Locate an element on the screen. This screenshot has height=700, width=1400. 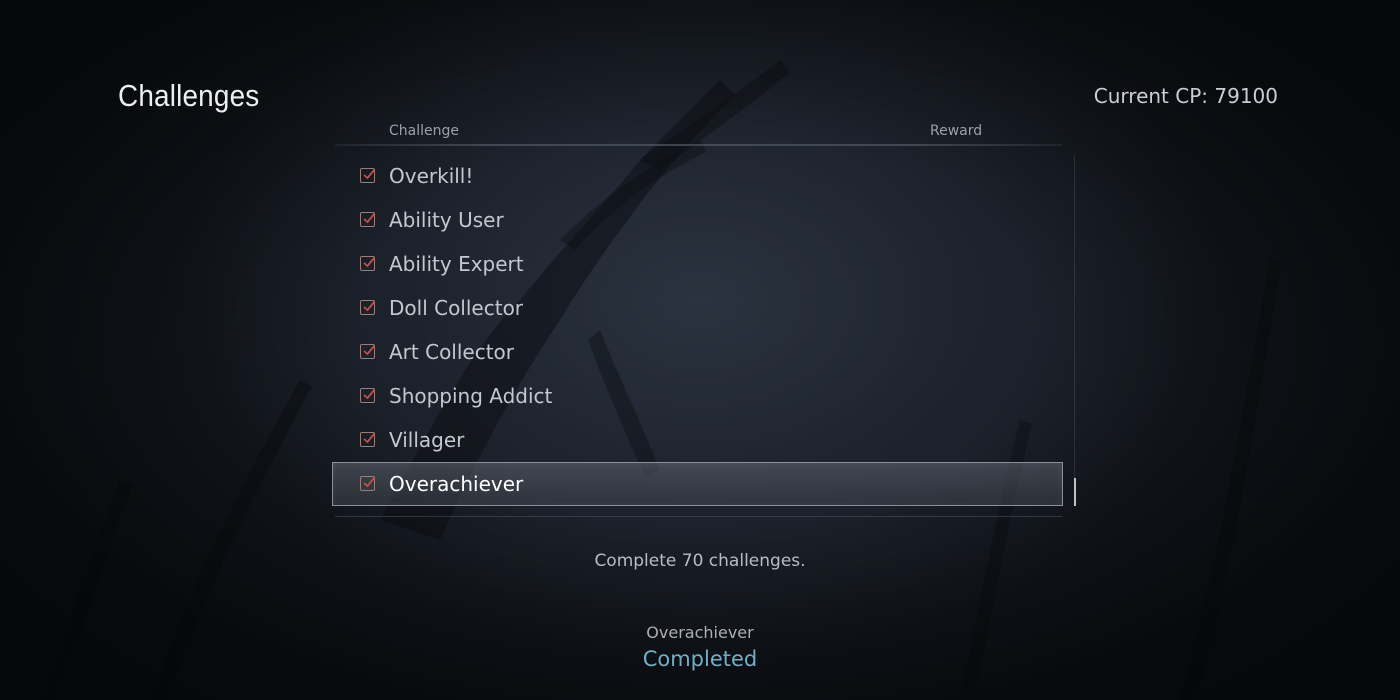
challenge-row: Art Collector is located at coordinates (697, 352).